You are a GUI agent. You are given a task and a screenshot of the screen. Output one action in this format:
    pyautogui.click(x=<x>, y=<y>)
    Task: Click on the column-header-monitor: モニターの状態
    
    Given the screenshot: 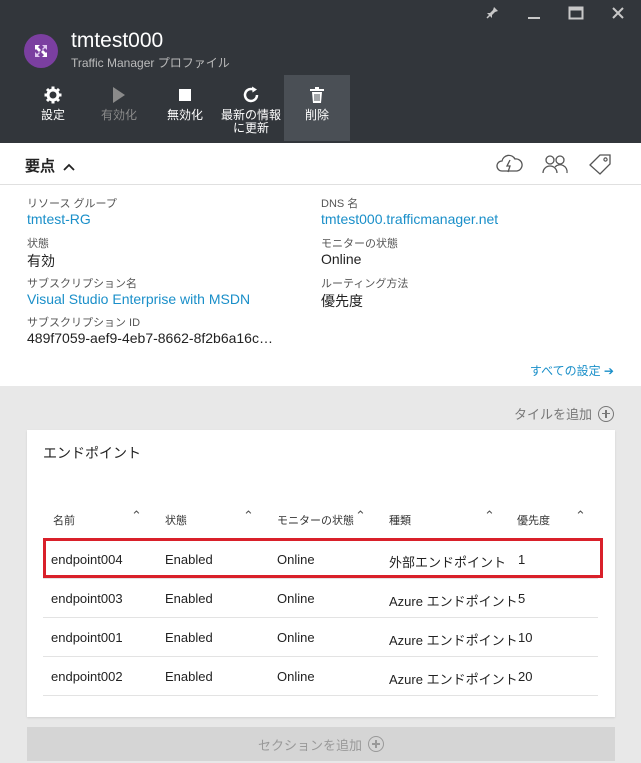 What is the action you would take?
    pyautogui.click(x=315, y=520)
    